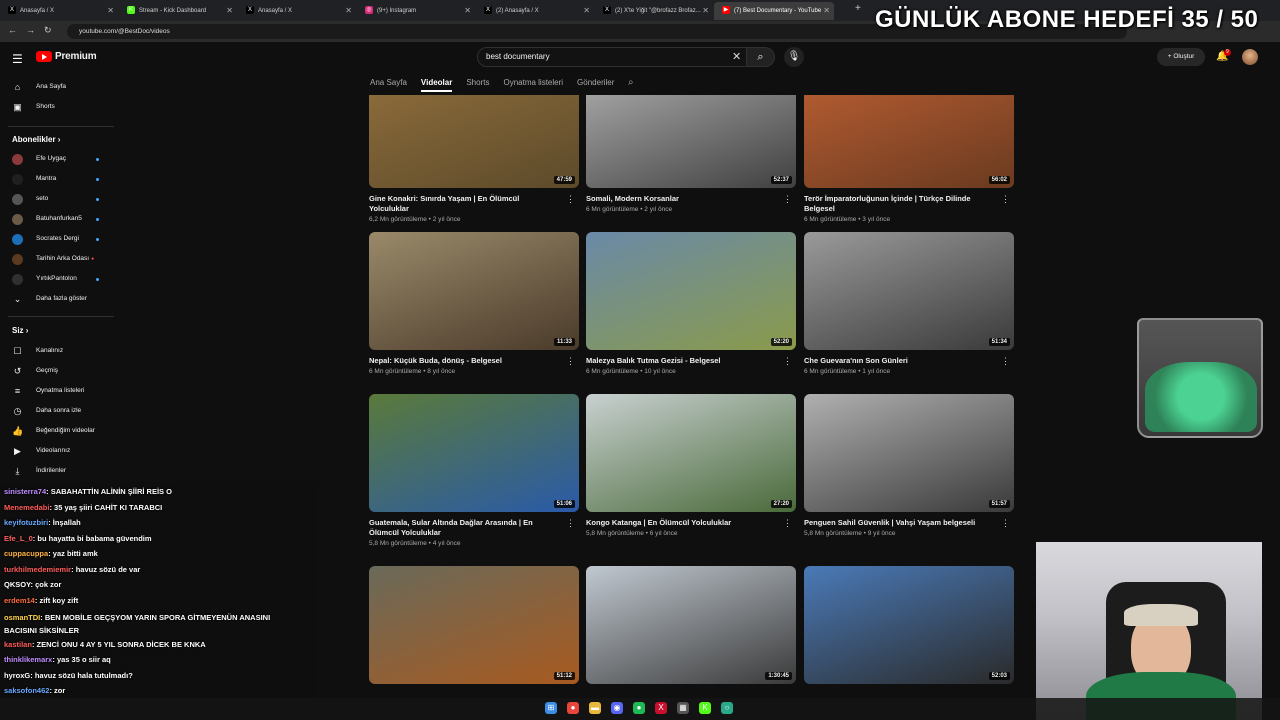 This screenshot has width=1280, height=720. What do you see at coordinates (595, 84) in the screenshot?
I see `channel-tab: Gönderiler` at bounding box center [595, 84].